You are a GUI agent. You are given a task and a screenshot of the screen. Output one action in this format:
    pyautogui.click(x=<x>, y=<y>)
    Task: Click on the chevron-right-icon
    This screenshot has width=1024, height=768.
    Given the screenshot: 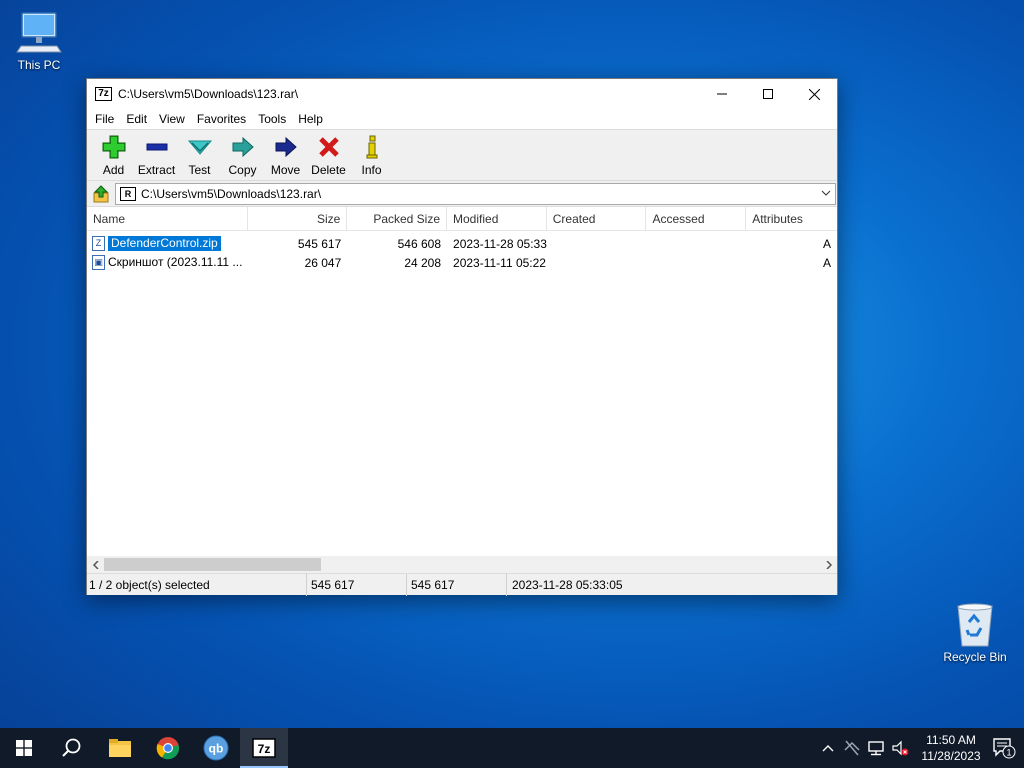 What is the action you would take?
    pyautogui.click(x=828, y=564)
    